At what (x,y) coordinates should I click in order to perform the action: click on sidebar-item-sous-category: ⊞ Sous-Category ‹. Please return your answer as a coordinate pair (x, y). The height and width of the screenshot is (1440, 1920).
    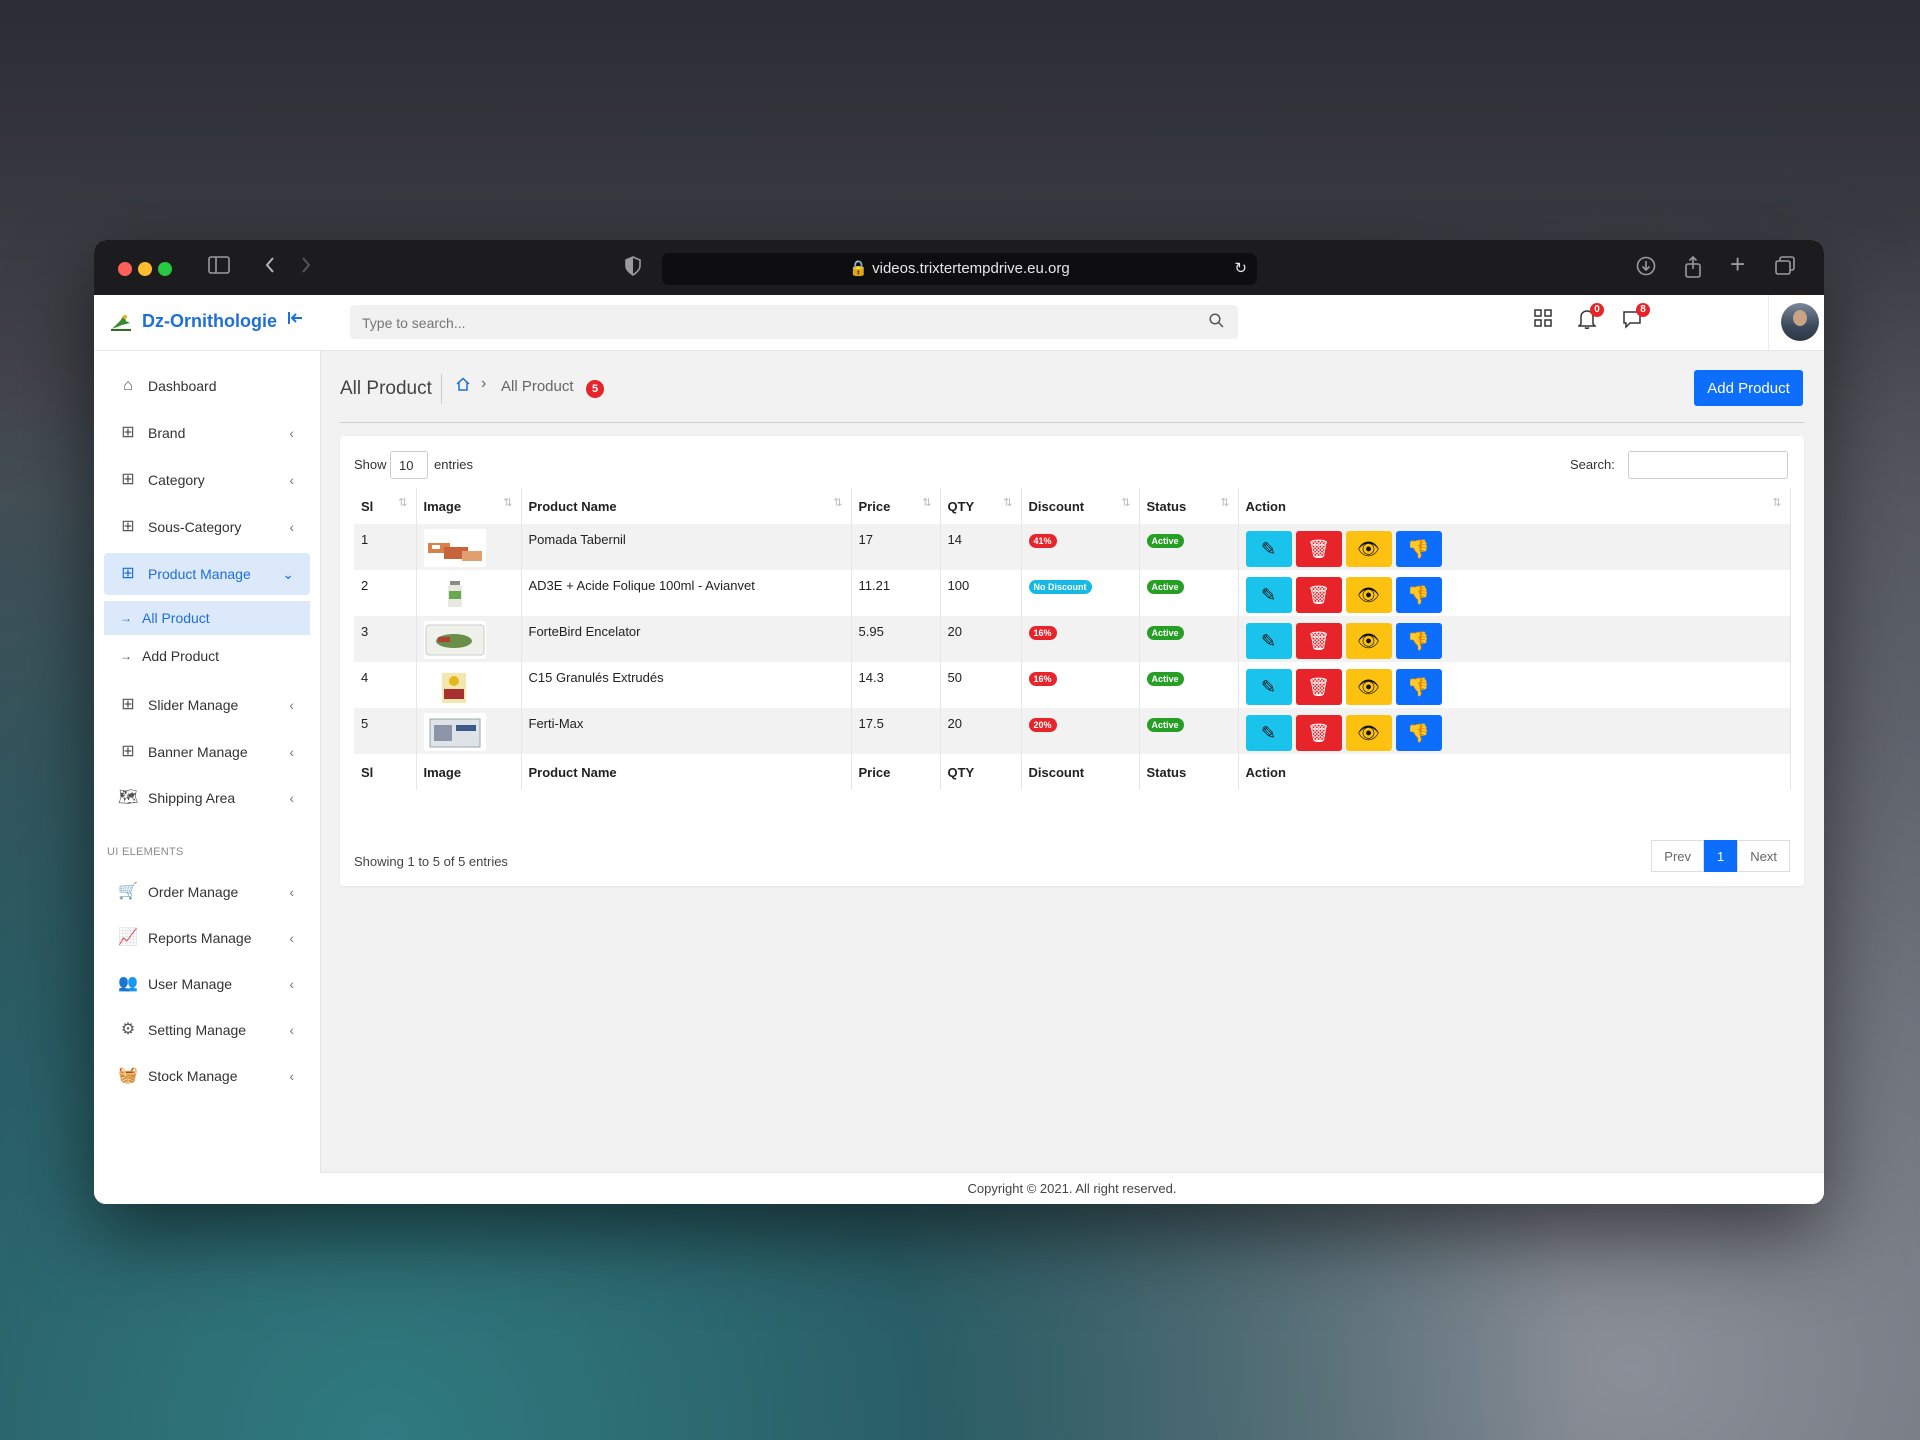
    Looking at the image, I should click on (207, 527).